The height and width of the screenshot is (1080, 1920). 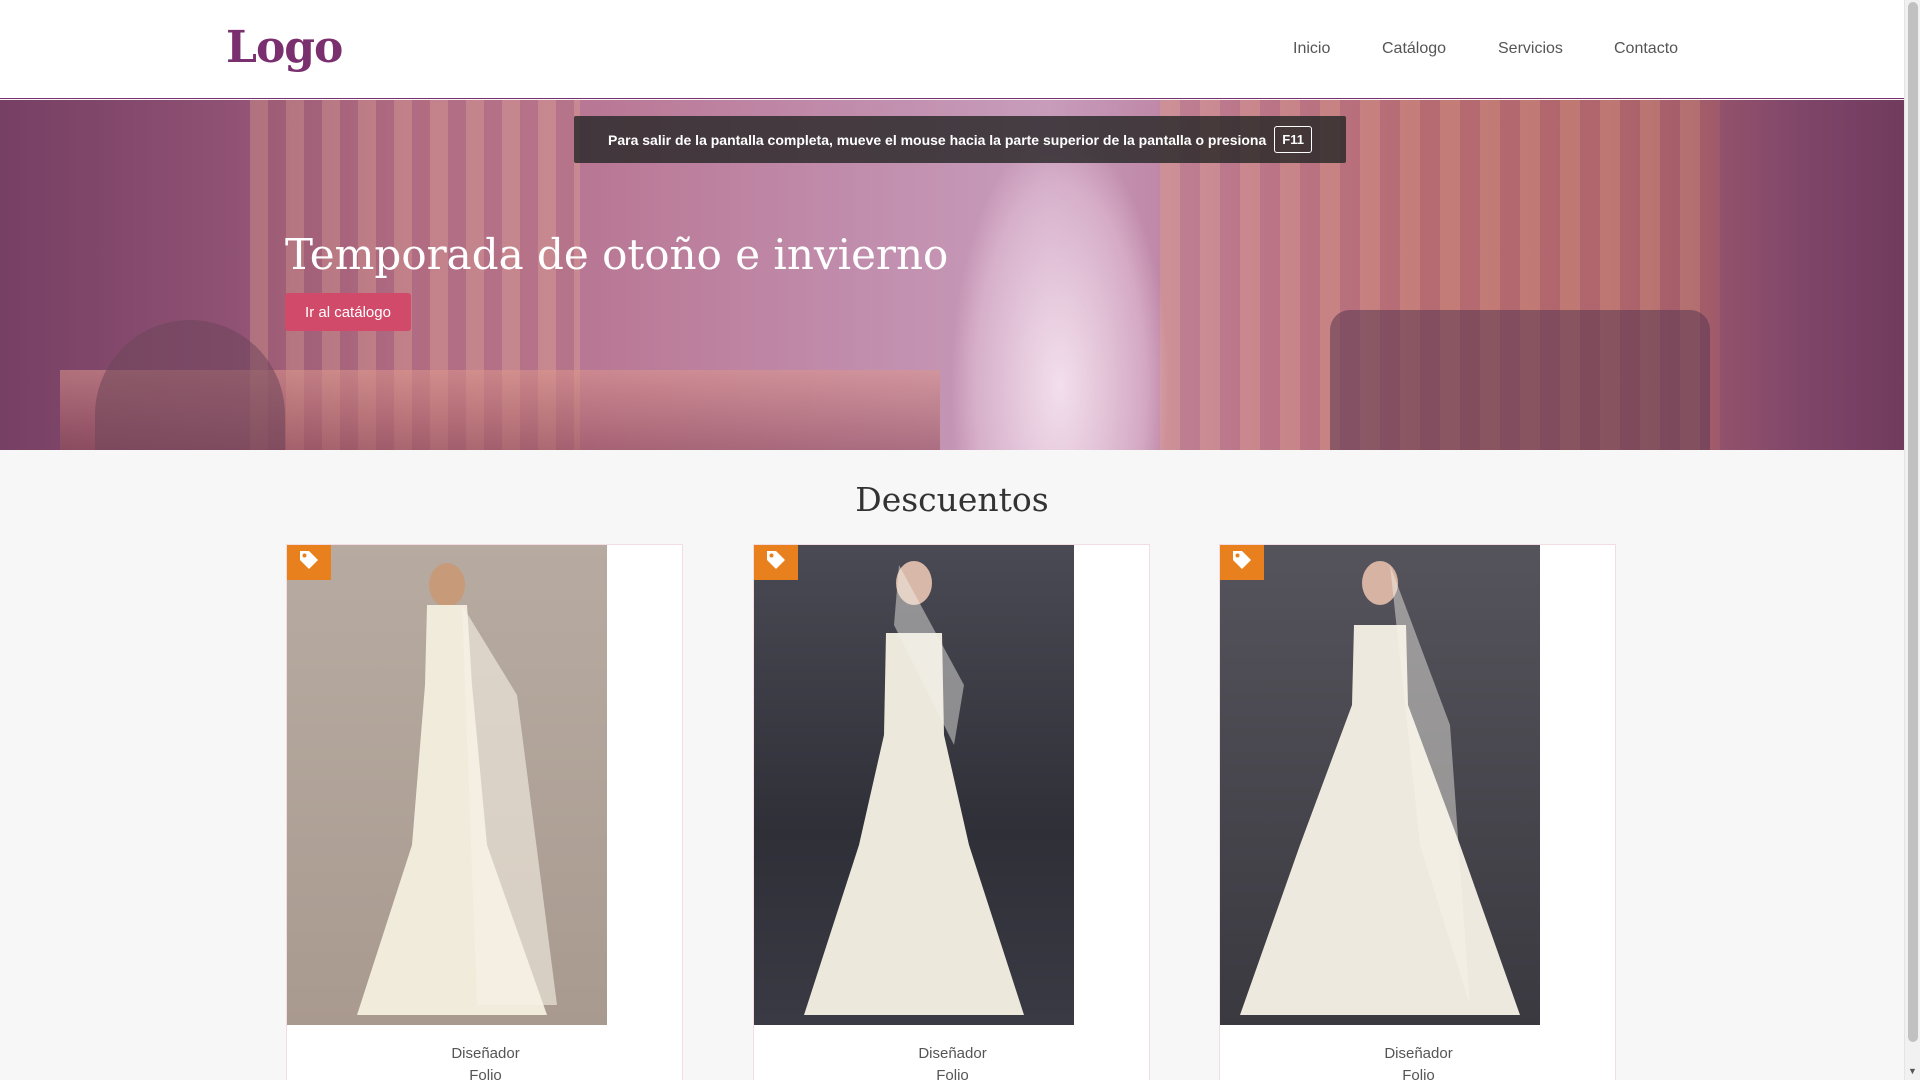 What do you see at coordinates (1520, 380) in the screenshot?
I see `hero-background-chair` at bounding box center [1520, 380].